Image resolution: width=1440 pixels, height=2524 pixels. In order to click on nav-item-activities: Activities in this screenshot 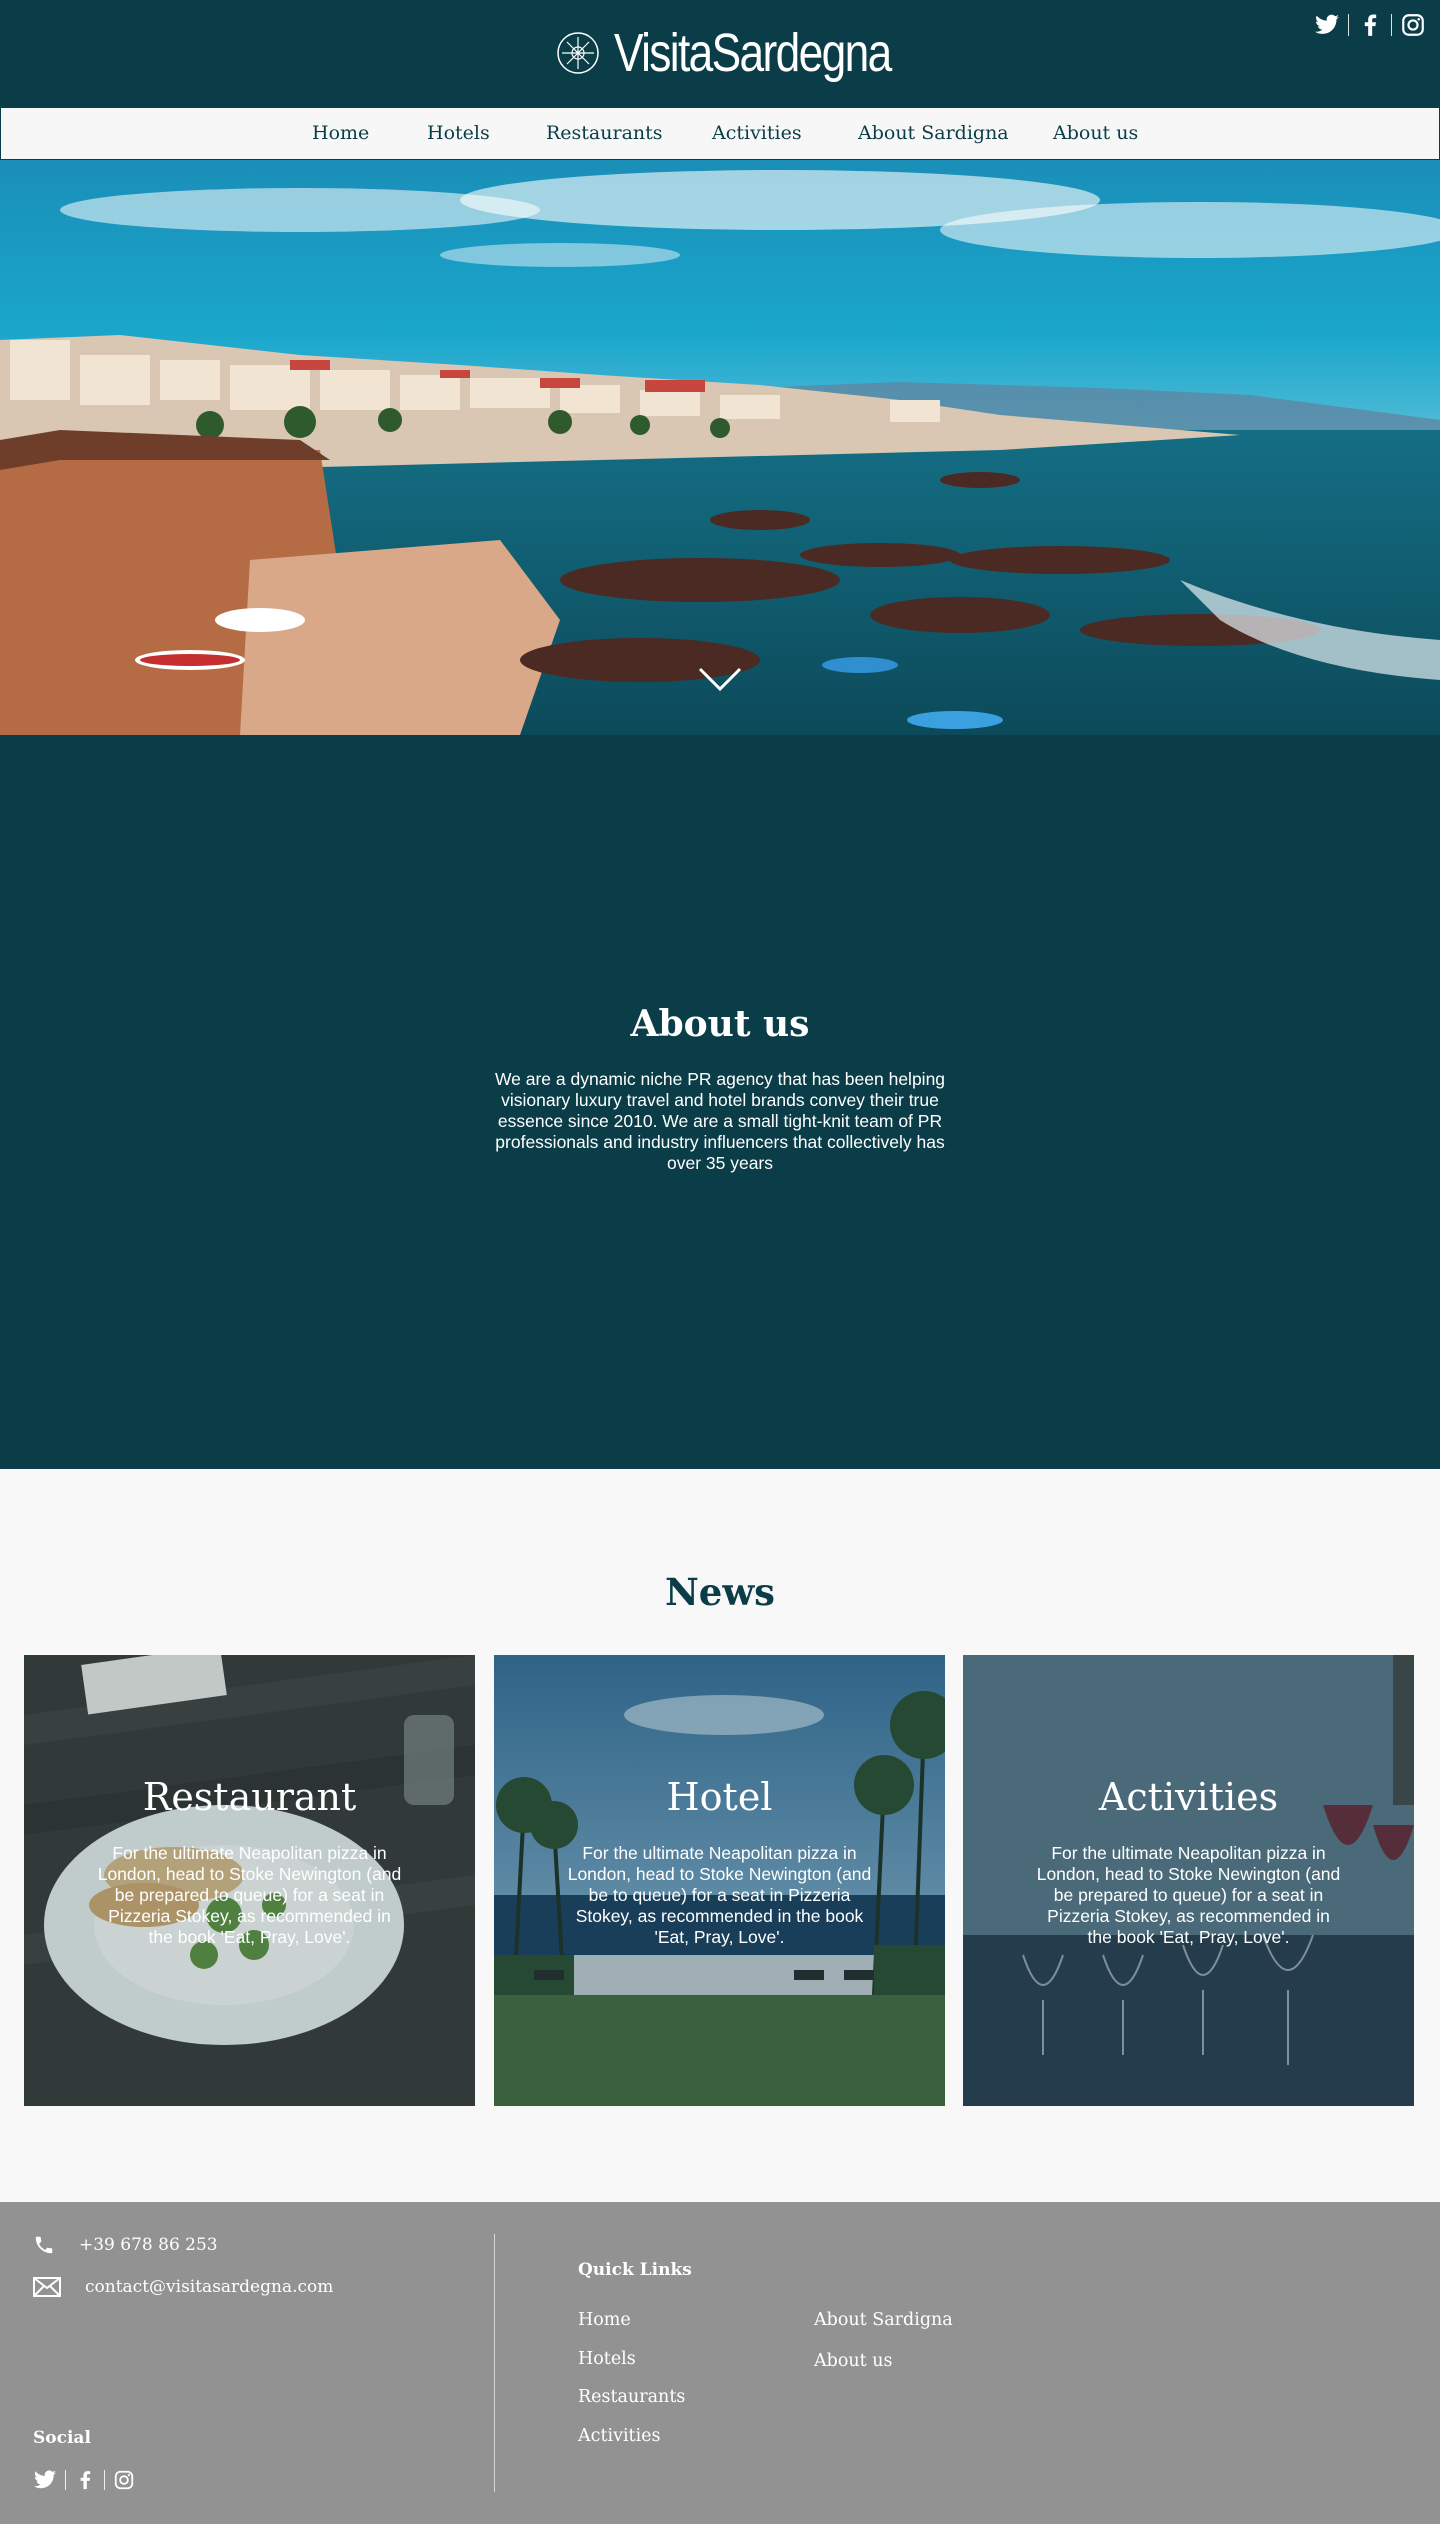, I will do `click(757, 133)`.